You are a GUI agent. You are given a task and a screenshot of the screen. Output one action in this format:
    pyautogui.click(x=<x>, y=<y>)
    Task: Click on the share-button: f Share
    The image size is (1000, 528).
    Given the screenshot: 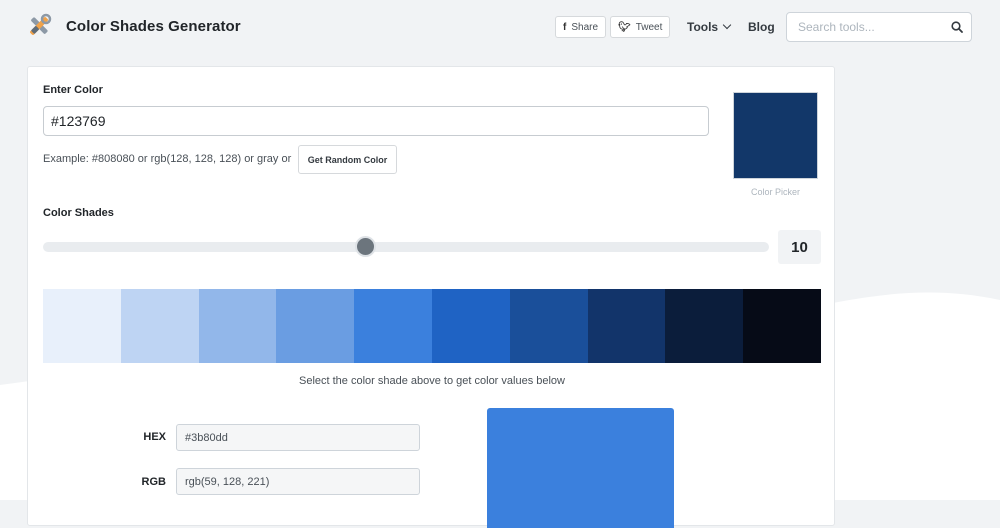 What is the action you would take?
    pyautogui.click(x=581, y=27)
    